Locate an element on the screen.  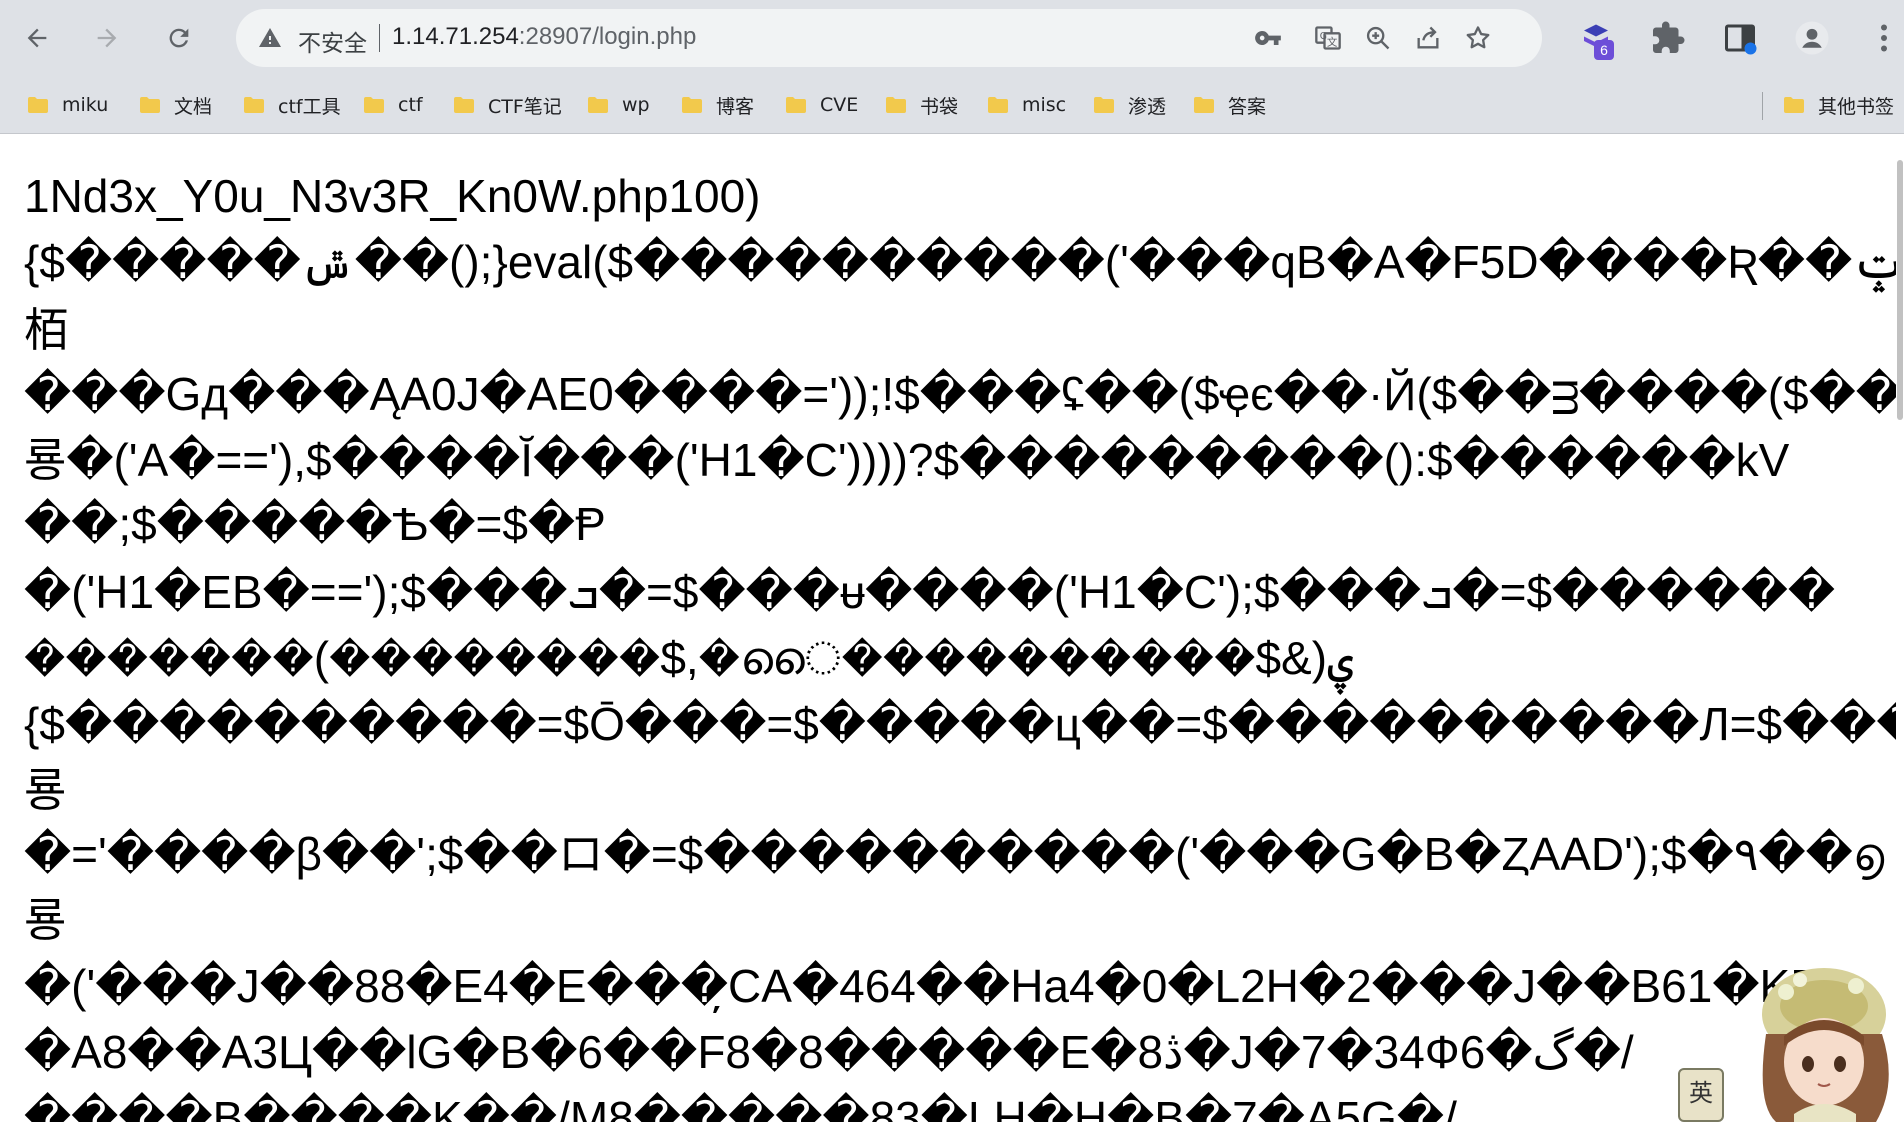
page-text-line: 栢 is located at coordinates (47, 330).